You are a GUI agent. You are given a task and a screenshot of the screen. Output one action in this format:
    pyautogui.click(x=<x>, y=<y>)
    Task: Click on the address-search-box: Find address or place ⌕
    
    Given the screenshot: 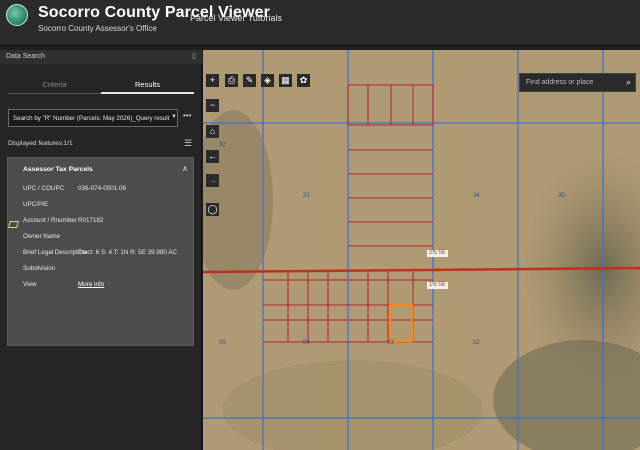 What is the action you would take?
    pyautogui.click(x=577, y=82)
    